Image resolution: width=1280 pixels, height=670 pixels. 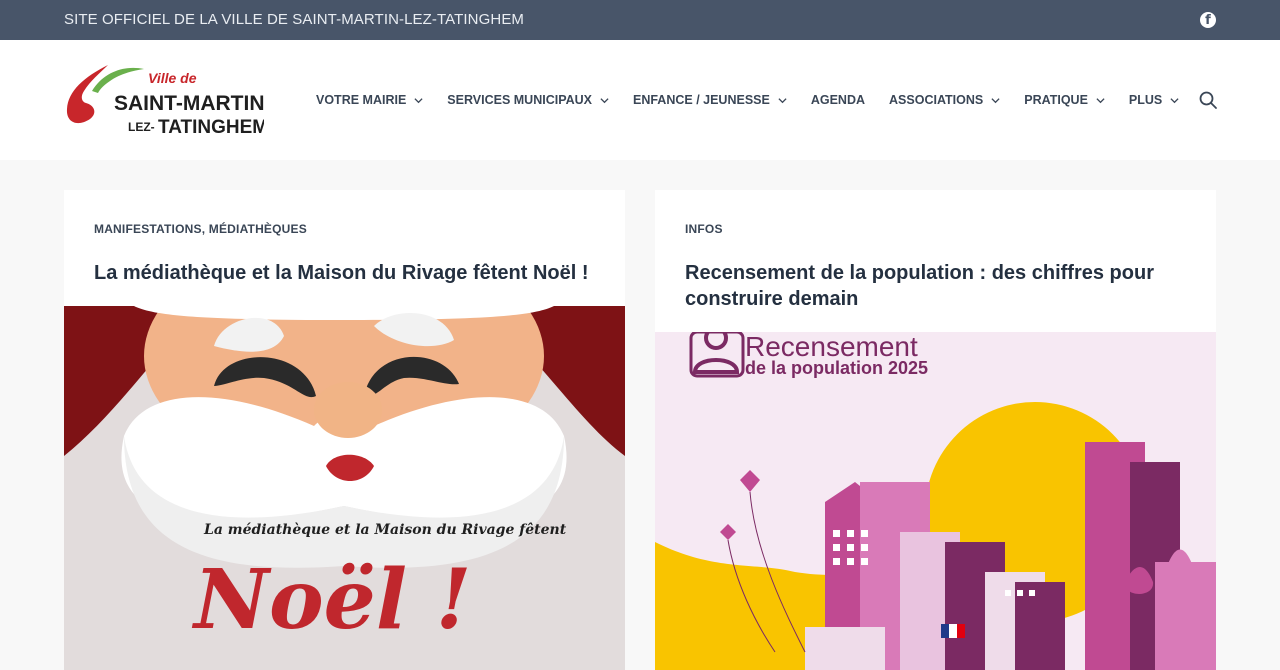 I want to click on nav-agenda: AGENDA, so click(x=838, y=100).